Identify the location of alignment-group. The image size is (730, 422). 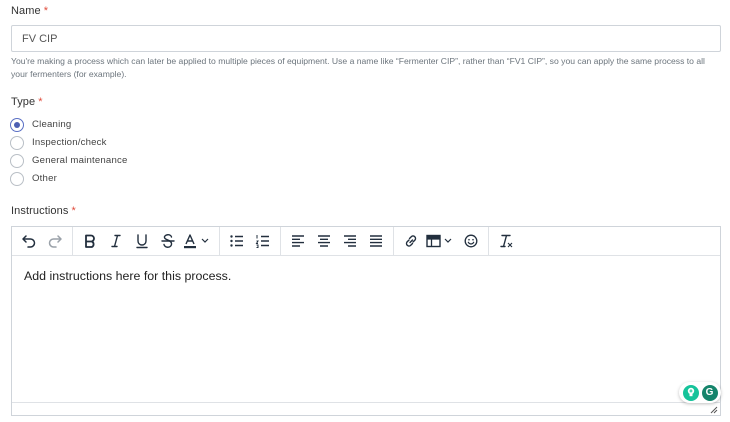
(337, 241).